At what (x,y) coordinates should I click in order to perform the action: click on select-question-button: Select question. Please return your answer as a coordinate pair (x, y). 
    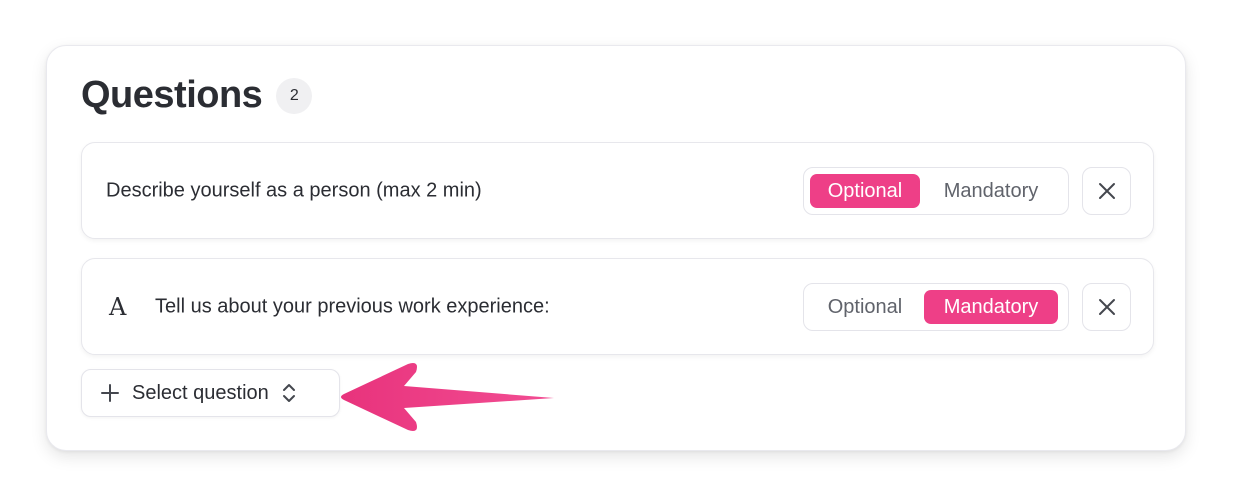
    Looking at the image, I should click on (210, 393).